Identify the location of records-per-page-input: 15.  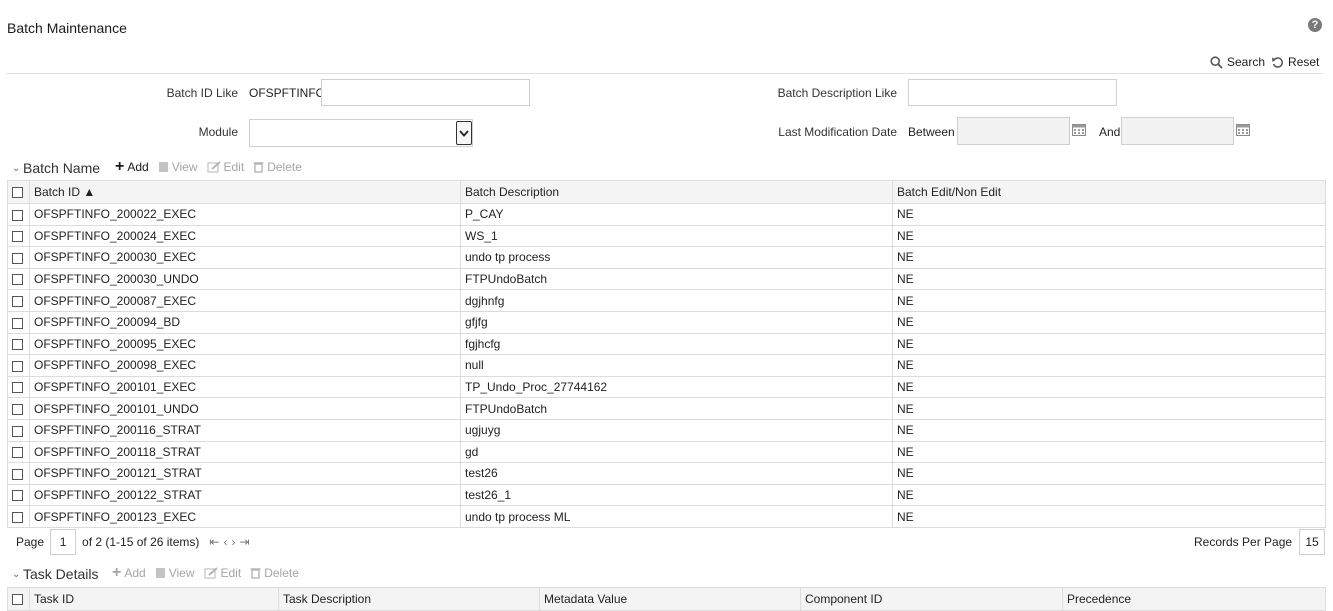
(1312, 542).